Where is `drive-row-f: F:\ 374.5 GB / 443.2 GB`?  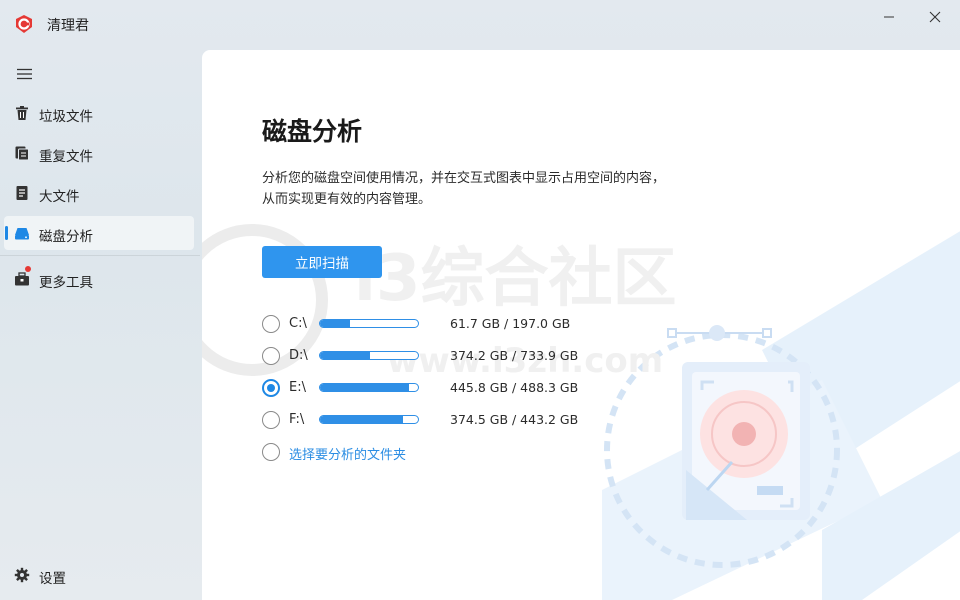
drive-row-f: F:\ 374.5 GB / 443.2 GB is located at coordinates (442, 420).